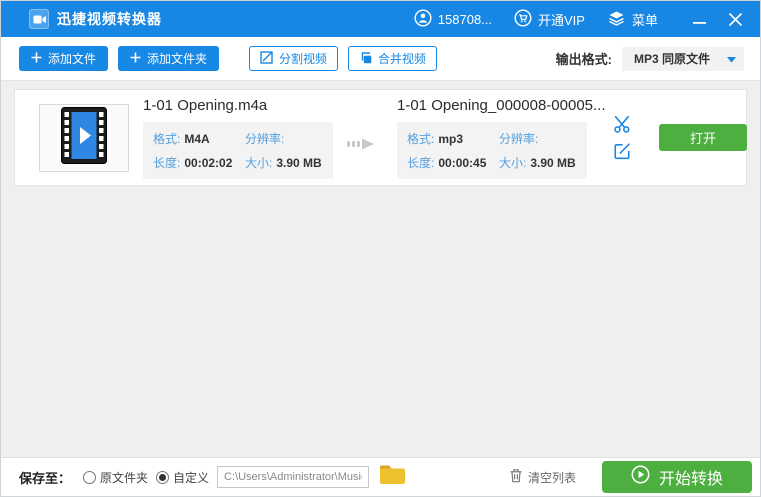 This screenshot has height=497, width=761. I want to click on add-folder-button: 添加文件夹, so click(169, 58).